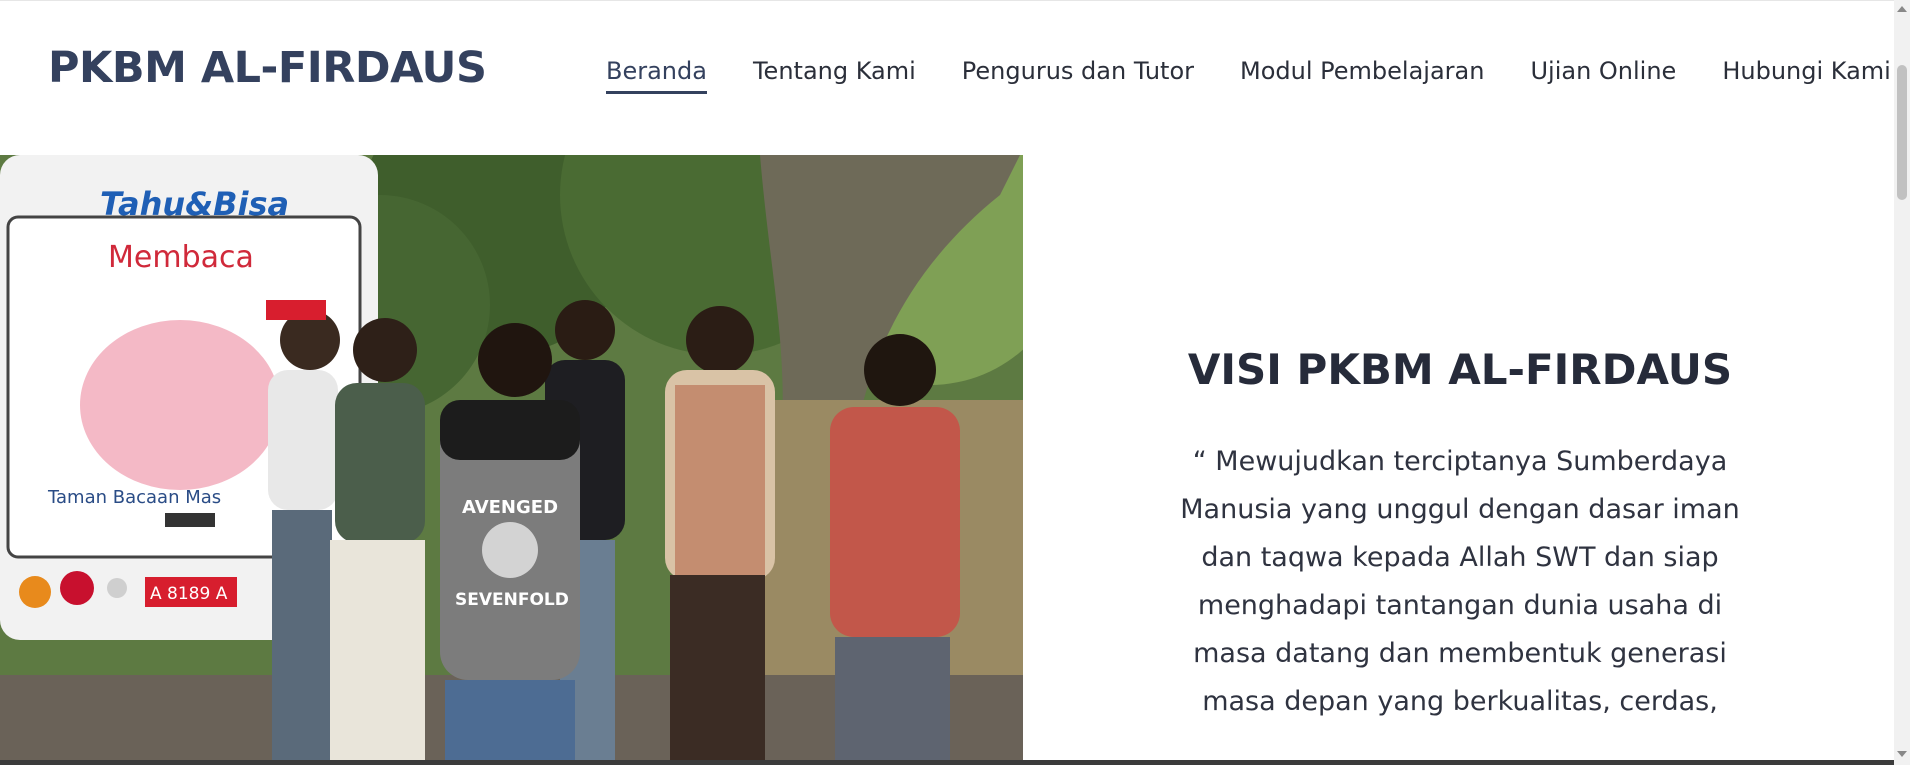 Image resolution: width=1910 pixels, height=765 pixels. Describe the element at coordinates (1902, 382) in the screenshot. I see `page-scrollbar` at that location.